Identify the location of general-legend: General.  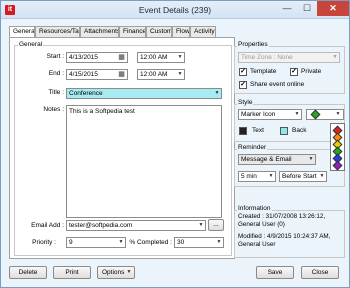
(31, 44).